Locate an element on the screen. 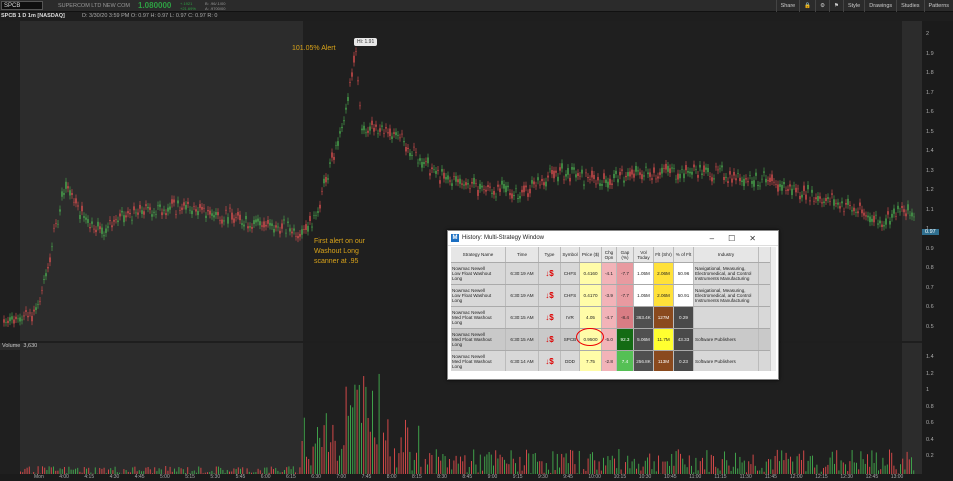 The image size is (953, 481). col-time: Time is located at coordinates (522, 254).